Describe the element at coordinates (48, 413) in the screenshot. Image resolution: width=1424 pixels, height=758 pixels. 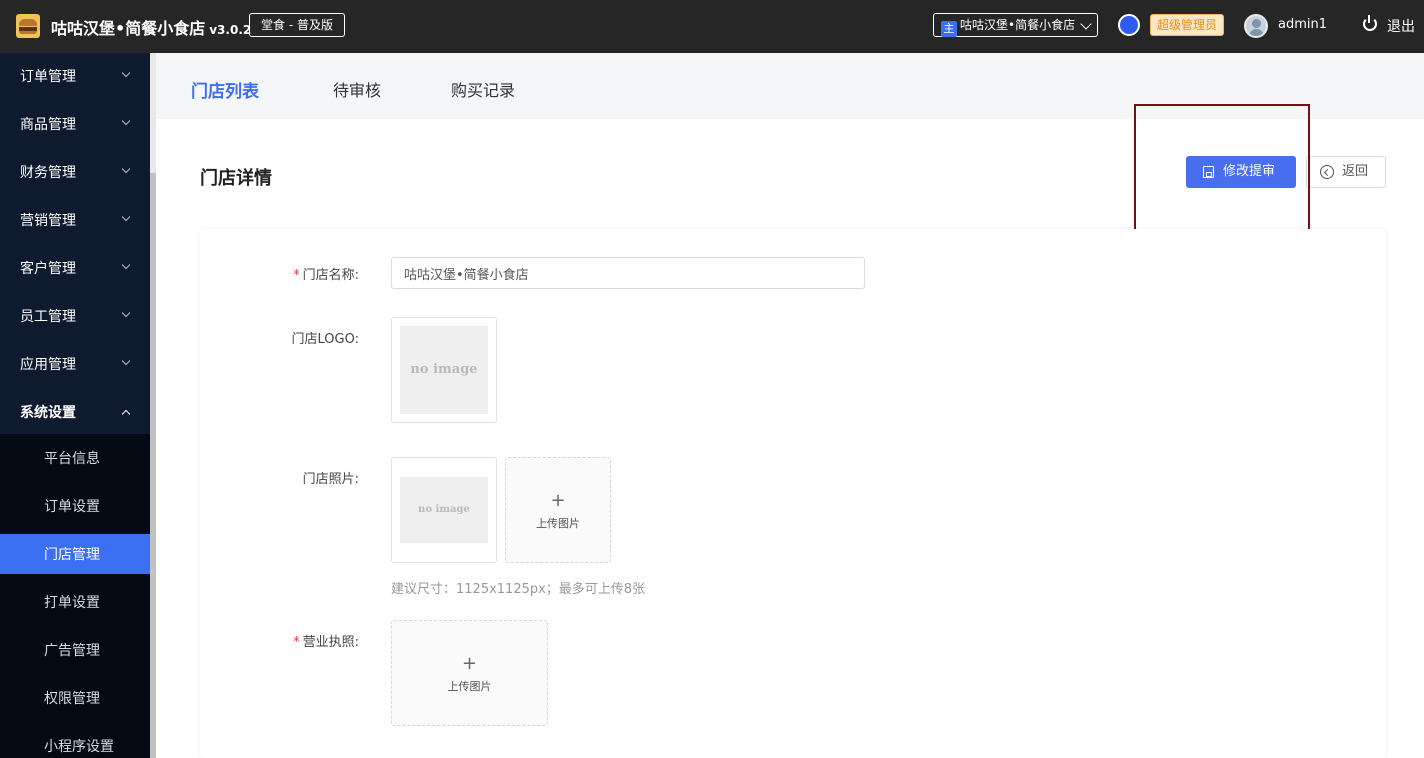
I see `sidebar-item-label: 系统设置` at that location.